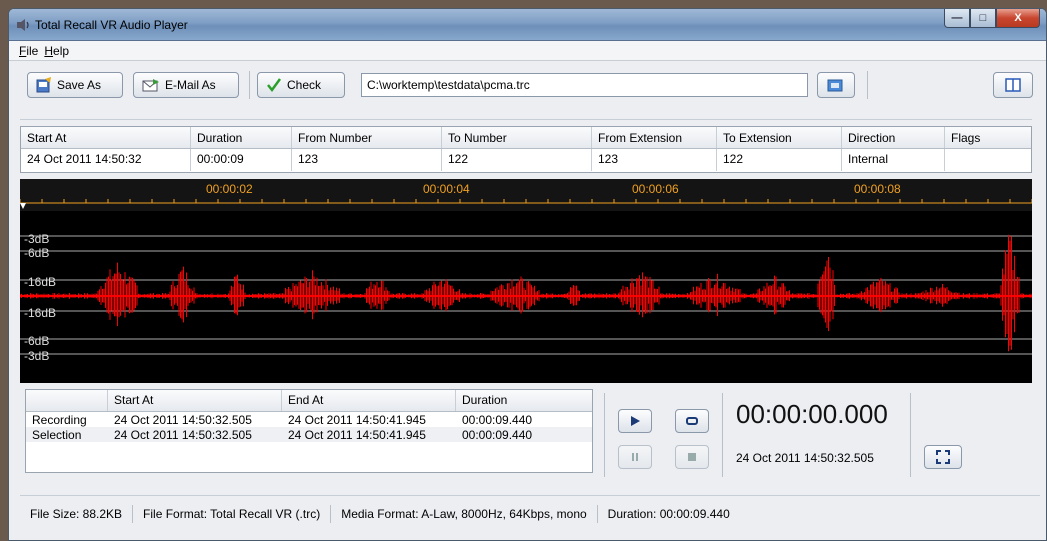  Describe the element at coordinates (77, 514) in the screenshot. I see `status-file-size: File Size: 88.2KB` at that location.